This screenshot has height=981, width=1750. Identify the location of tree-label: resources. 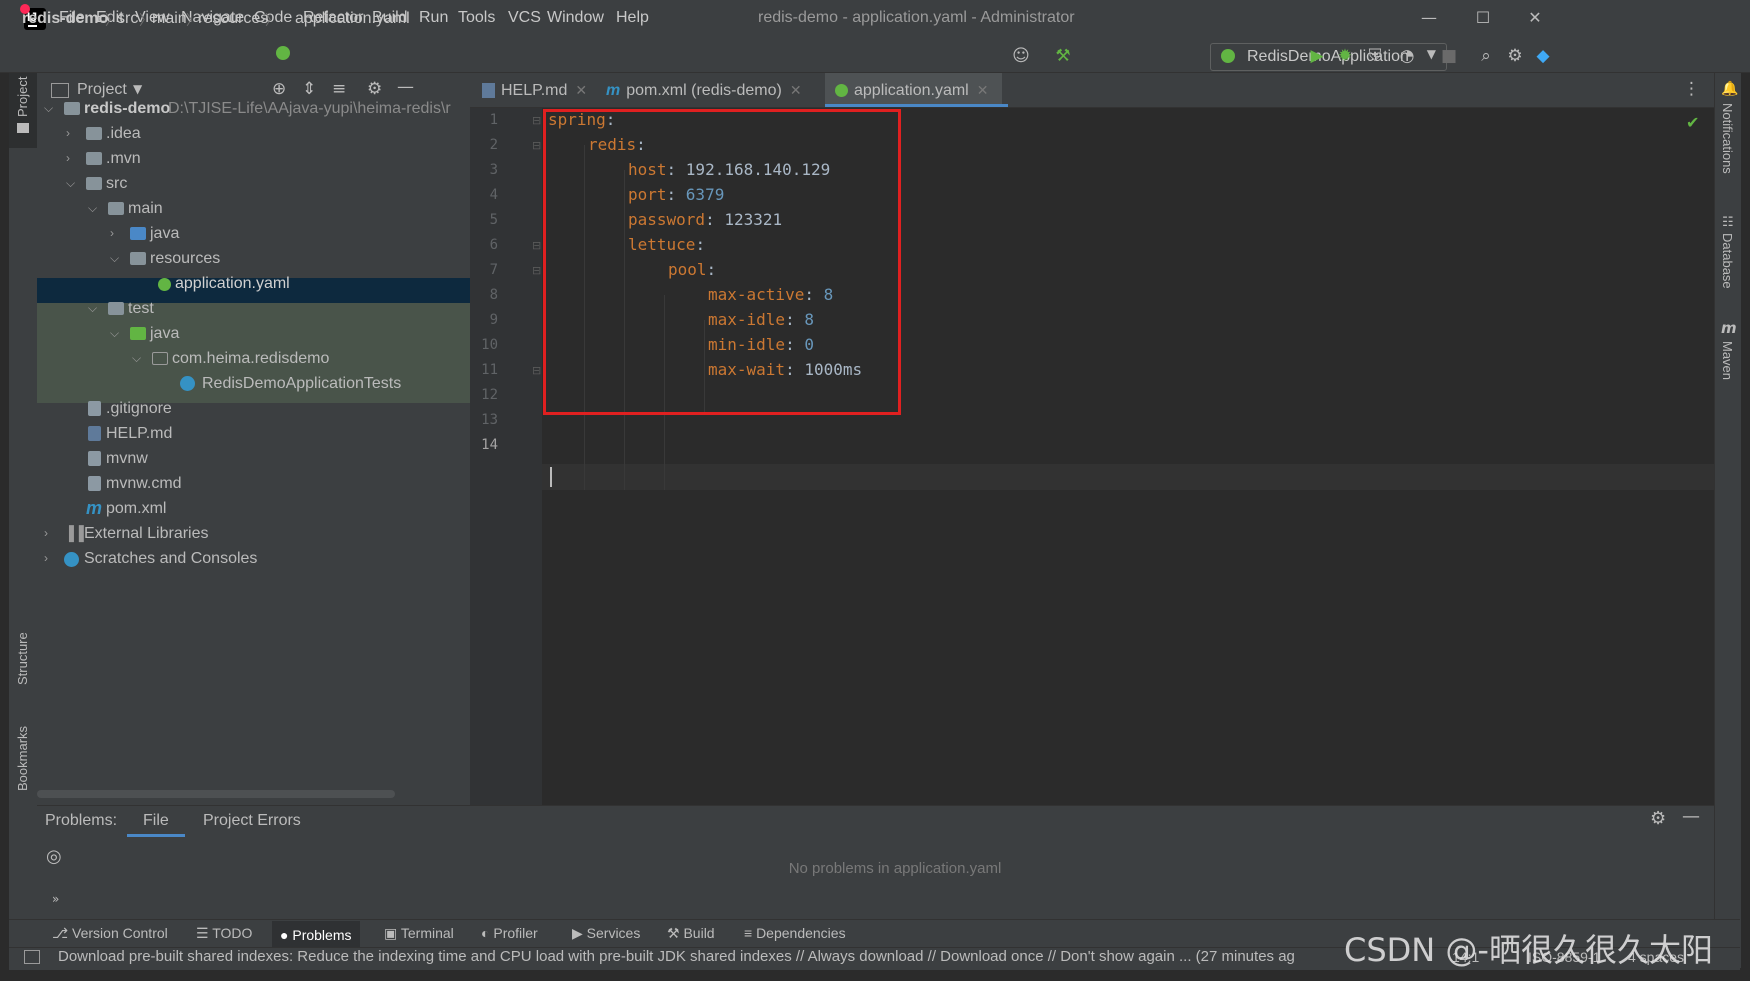
(185, 258).